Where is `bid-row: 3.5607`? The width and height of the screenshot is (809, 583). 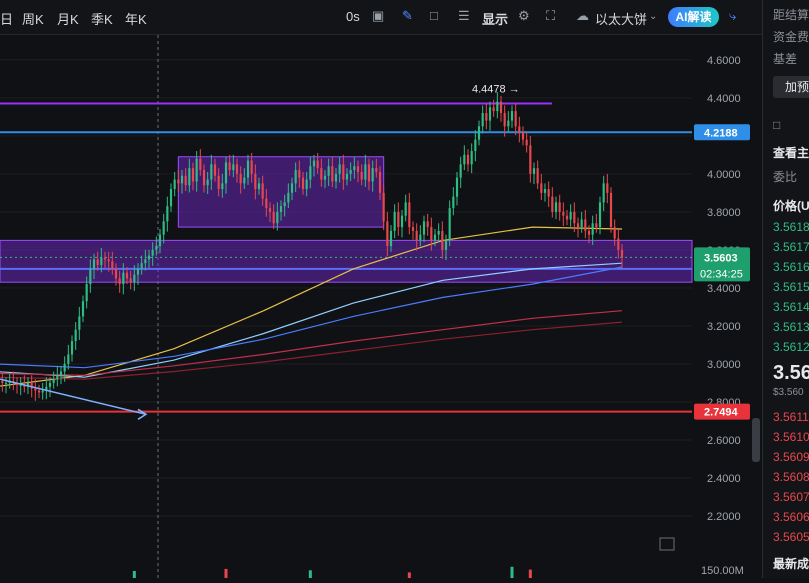 bid-row: 3.5607 is located at coordinates (791, 497).